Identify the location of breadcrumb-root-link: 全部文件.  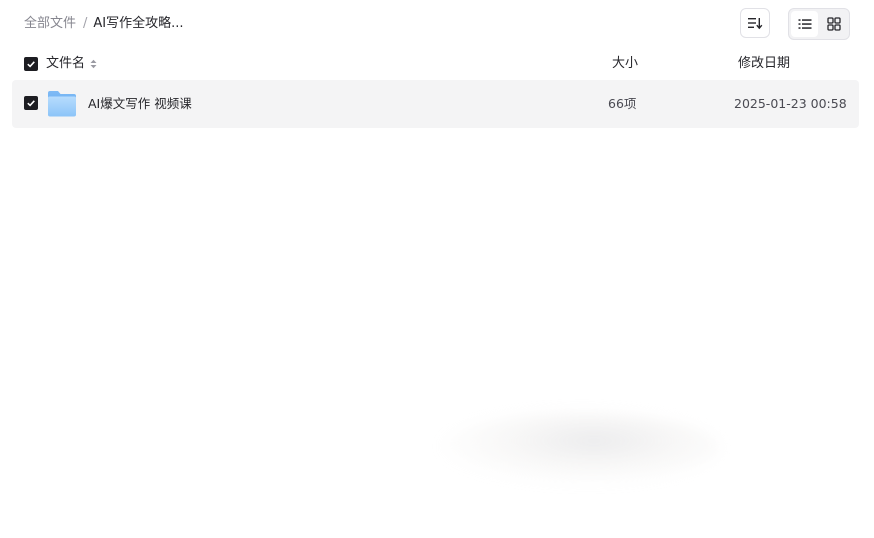
(50, 24).